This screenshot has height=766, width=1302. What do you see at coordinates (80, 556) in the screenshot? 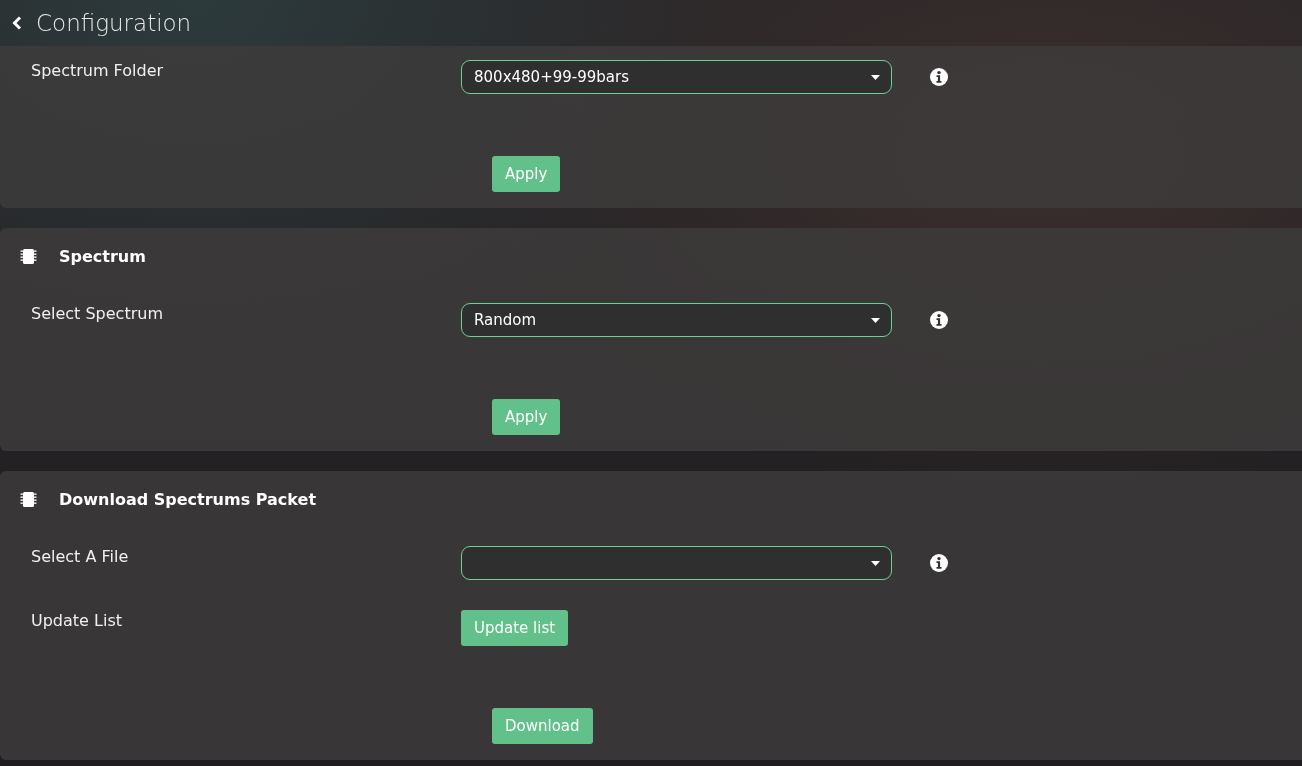
I see `field-label: Select A File` at bounding box center [80, 556].